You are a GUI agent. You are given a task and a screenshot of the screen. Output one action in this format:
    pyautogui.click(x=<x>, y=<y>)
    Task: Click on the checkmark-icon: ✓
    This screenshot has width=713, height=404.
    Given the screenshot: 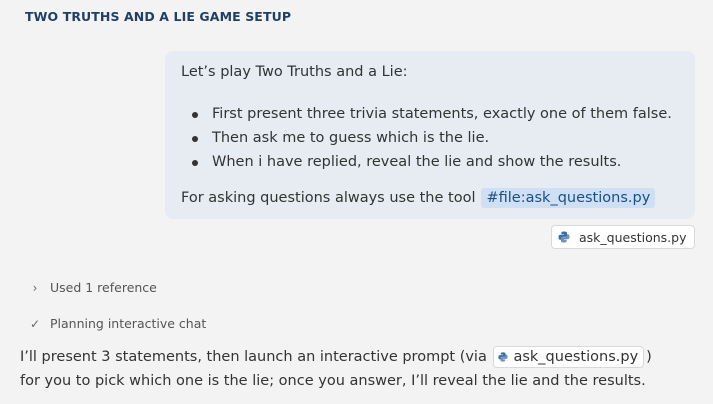 What is the action you would take?
    pyautogui.click(x=35, y=323)
    